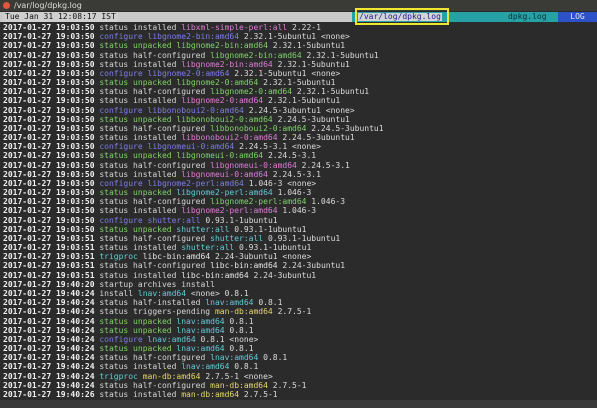  What do you see at coordinates (49, 394) in the screenshot?
I see `log-timestamp: 2017-01-27 19:40:26` at bounding box center [49, 394].